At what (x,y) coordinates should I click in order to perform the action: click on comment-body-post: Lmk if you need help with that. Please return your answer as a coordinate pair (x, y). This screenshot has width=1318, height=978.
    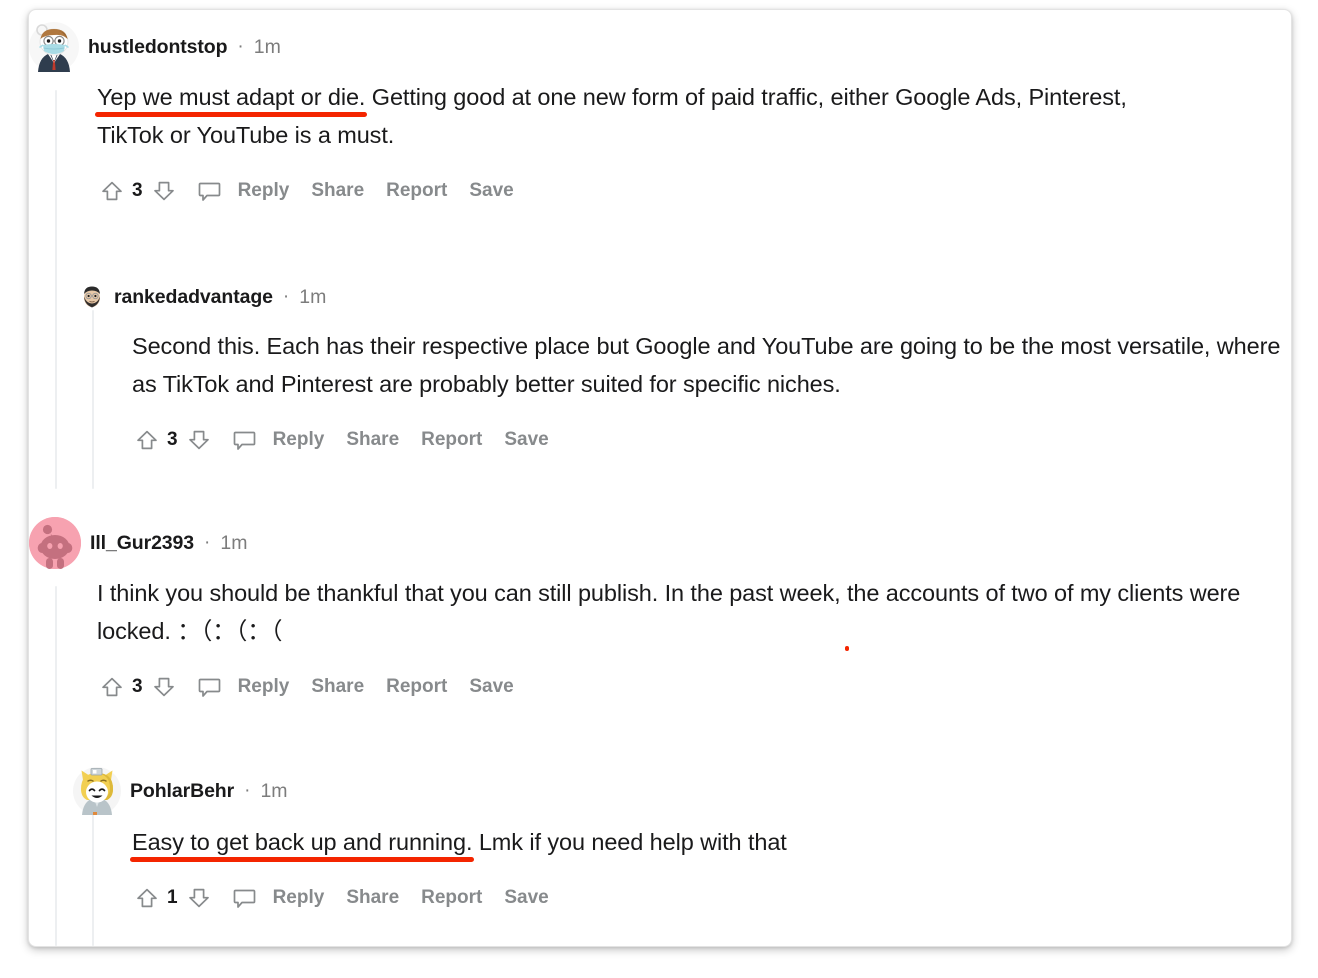
    Looking at the image, I should click on (629, 842).